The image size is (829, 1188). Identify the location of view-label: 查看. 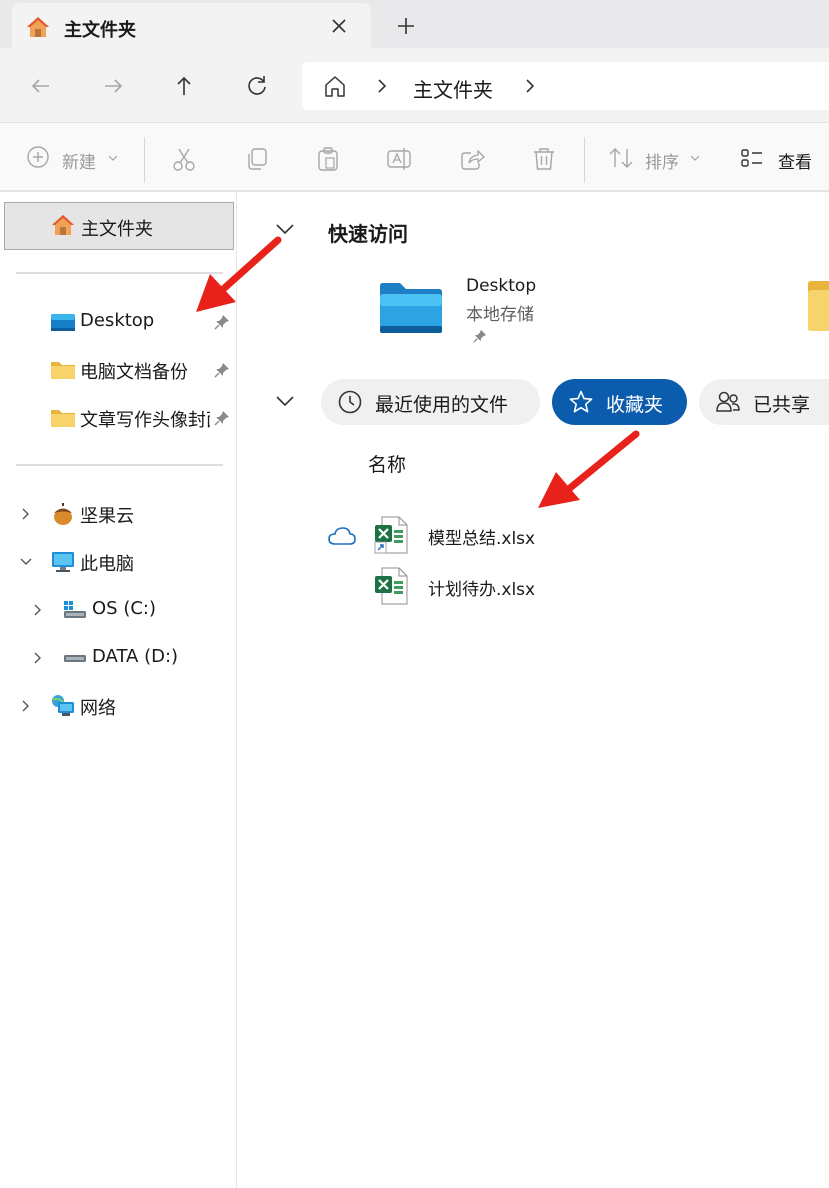
(795, 163).